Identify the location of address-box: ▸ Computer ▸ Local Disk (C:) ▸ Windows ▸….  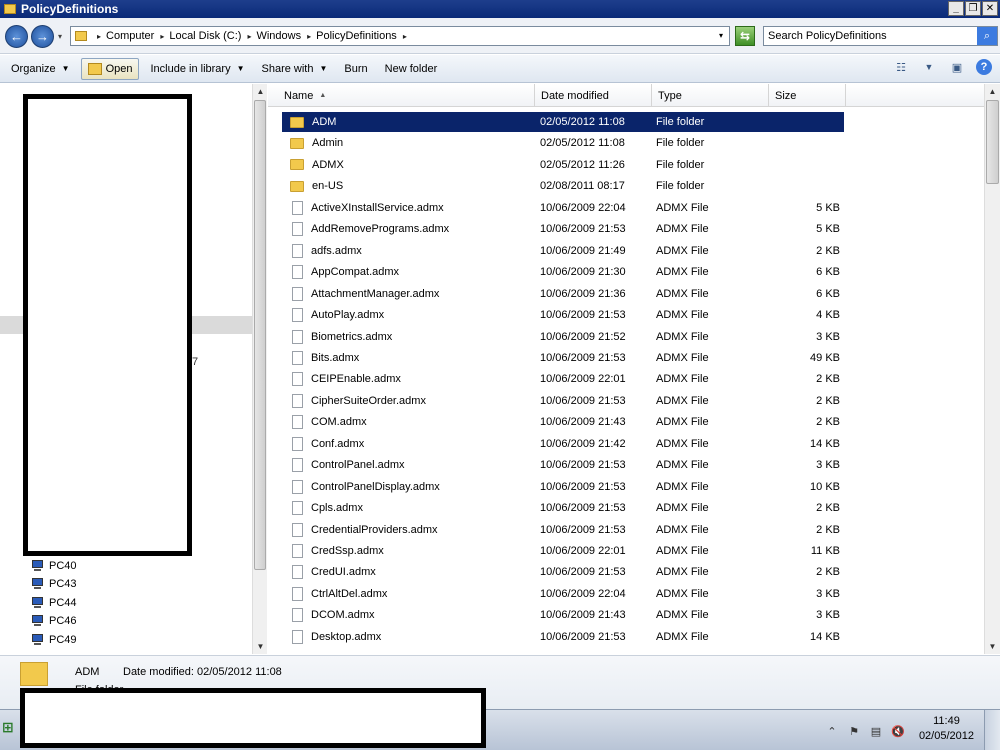
(400, 36).